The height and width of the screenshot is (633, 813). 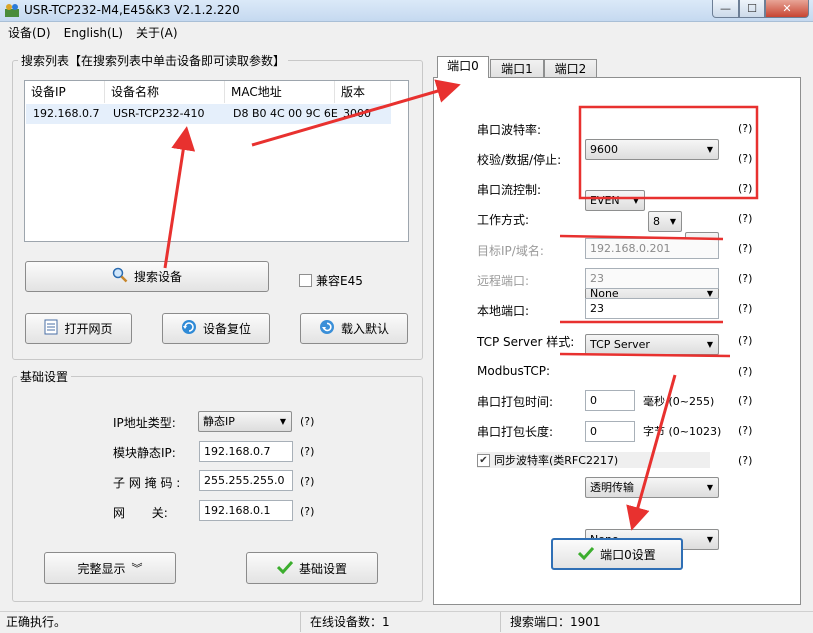 What do you see at coordinates (517, 68) in the screenshot?
I see `tab-port1: 端口1` at bounding box center [517, 68].